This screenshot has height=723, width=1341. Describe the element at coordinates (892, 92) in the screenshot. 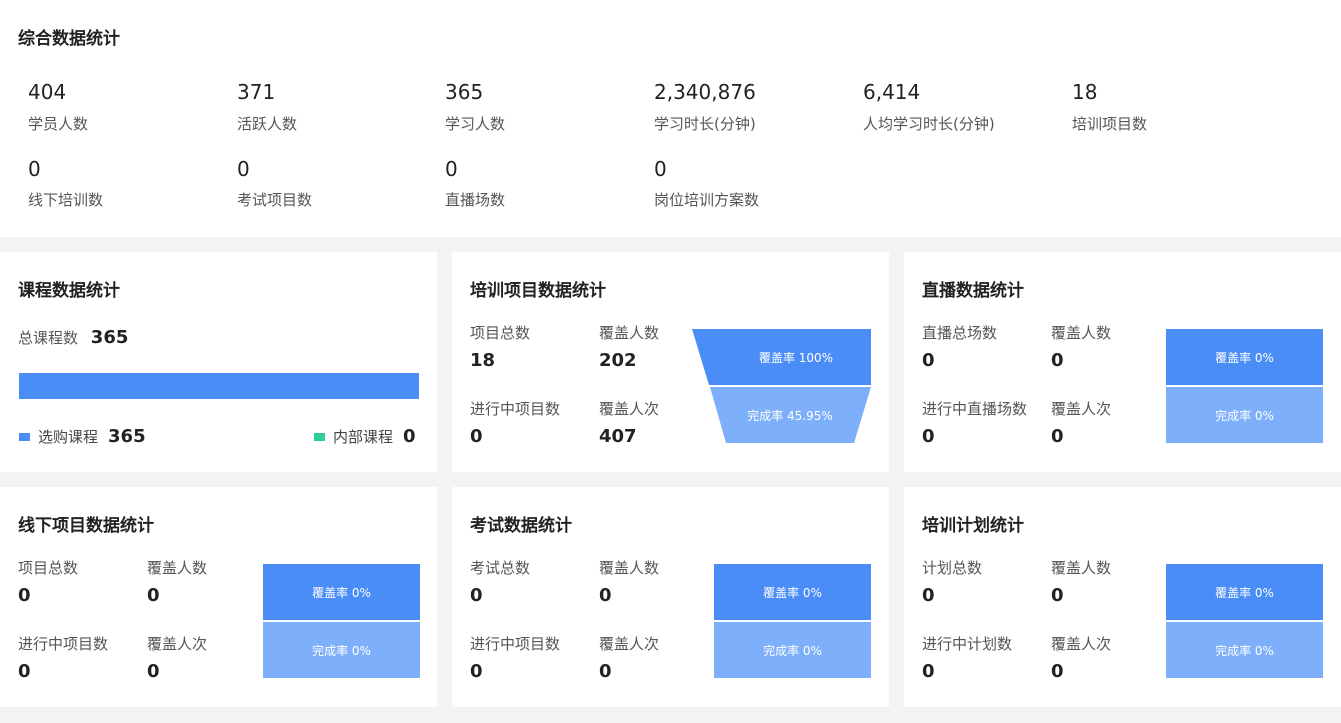

I see `stat-value: 6,414` at that location.